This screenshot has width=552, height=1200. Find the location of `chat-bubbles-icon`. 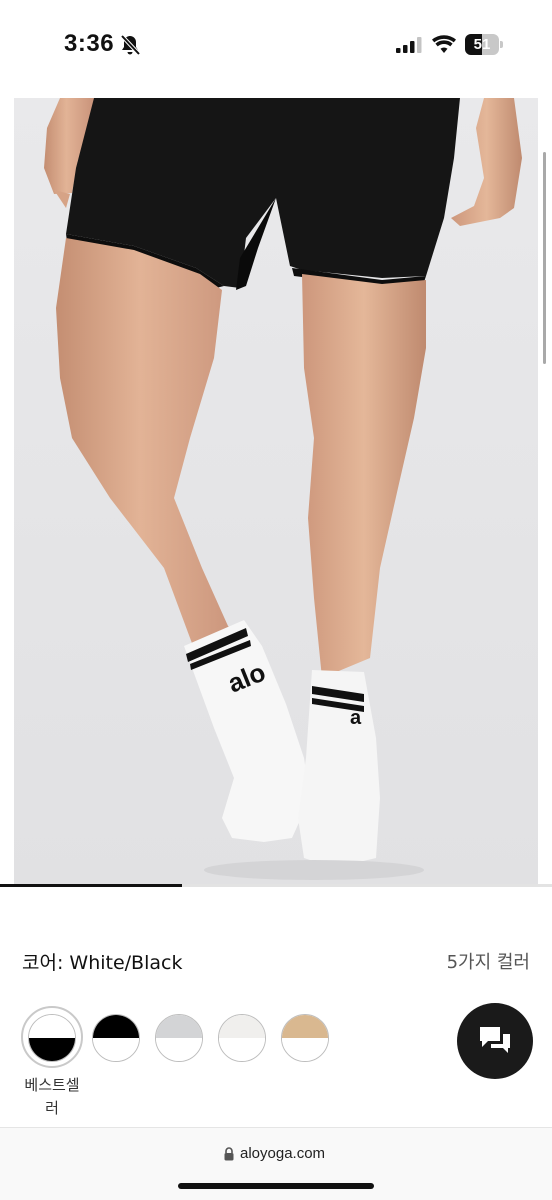

chat-bubbles-icon is located at coordinates (495, 1040).